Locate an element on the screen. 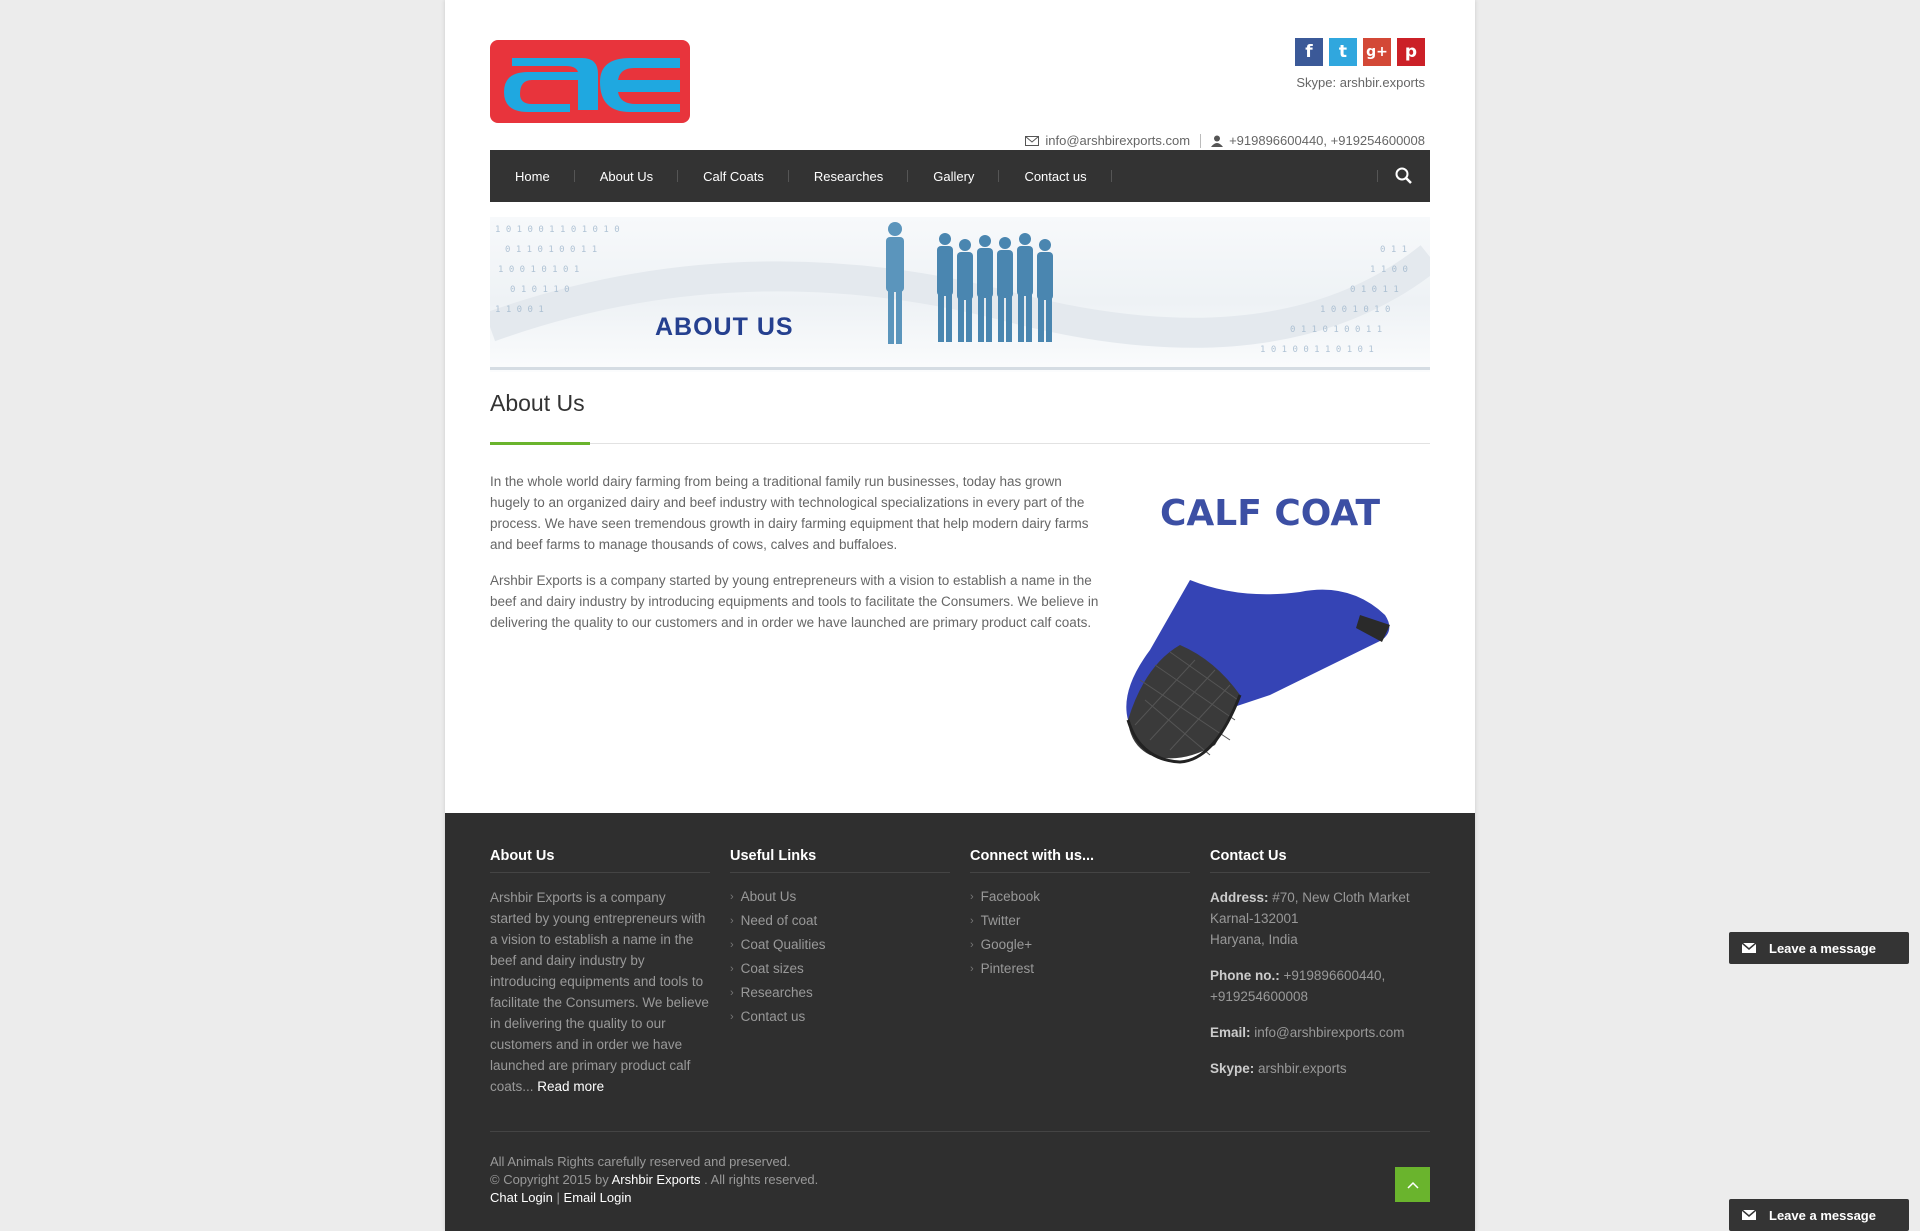  link-label: Coat sizes is located at coordinates (772, 968).